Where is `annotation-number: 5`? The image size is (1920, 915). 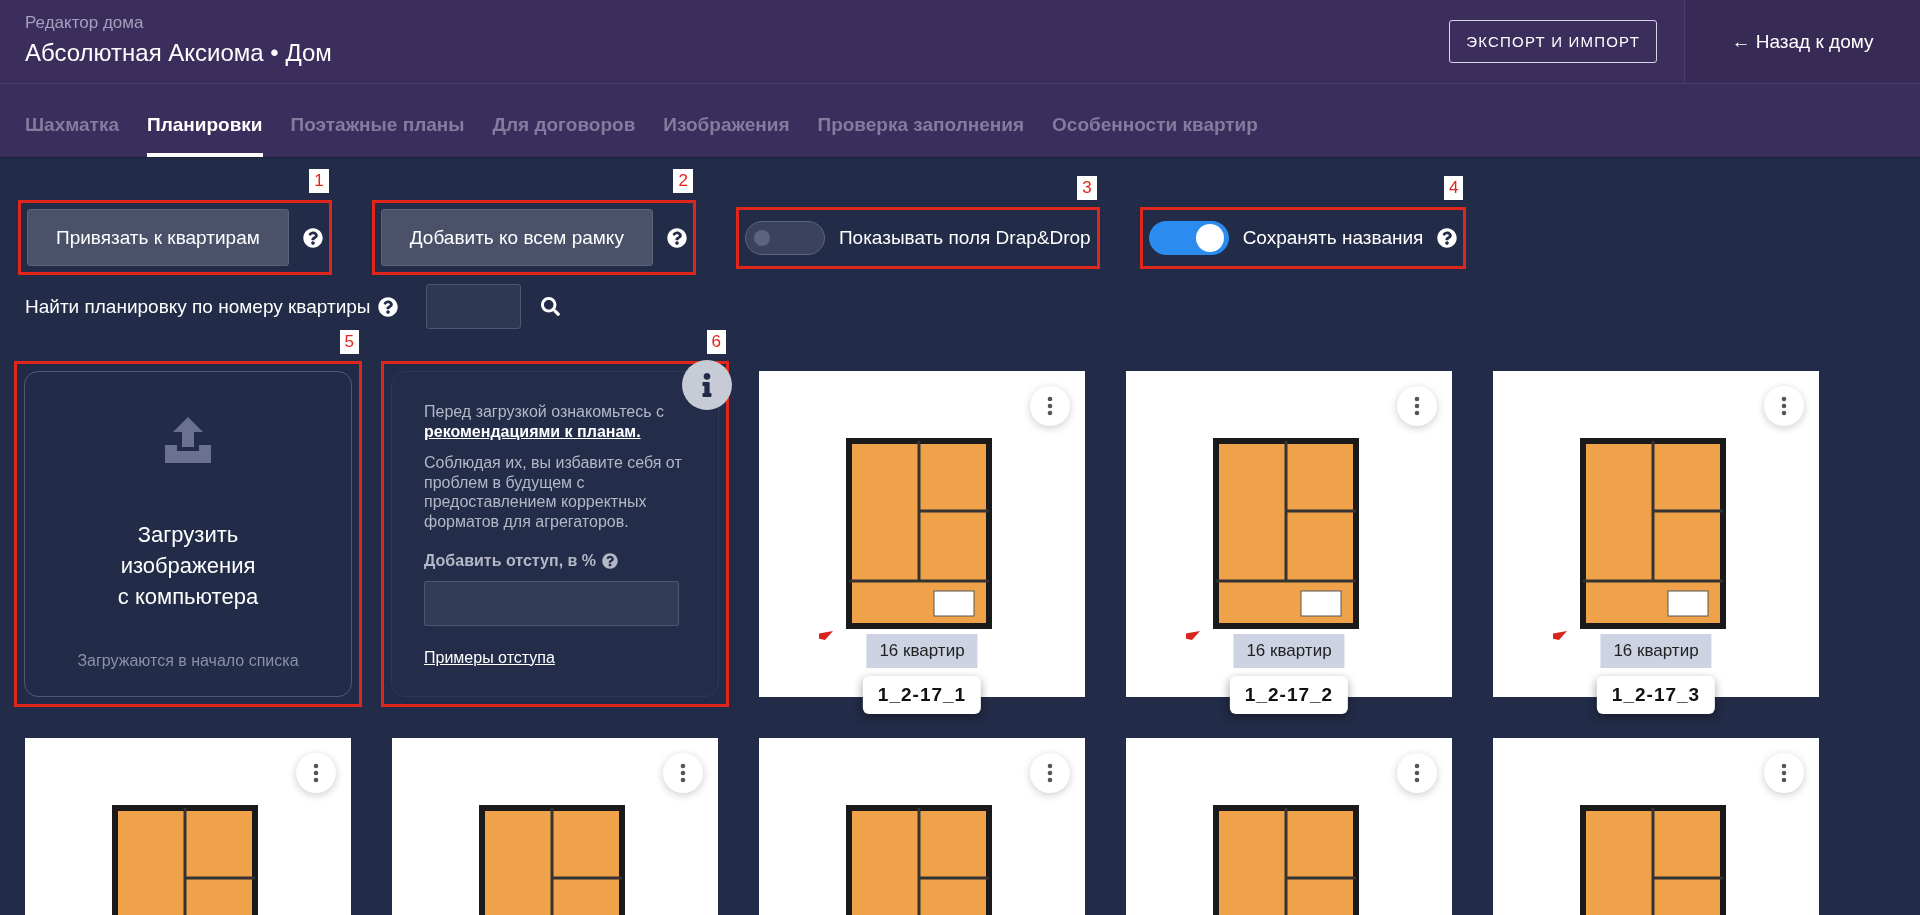 annotation-number: 5 is located at coordinates (349, 342).